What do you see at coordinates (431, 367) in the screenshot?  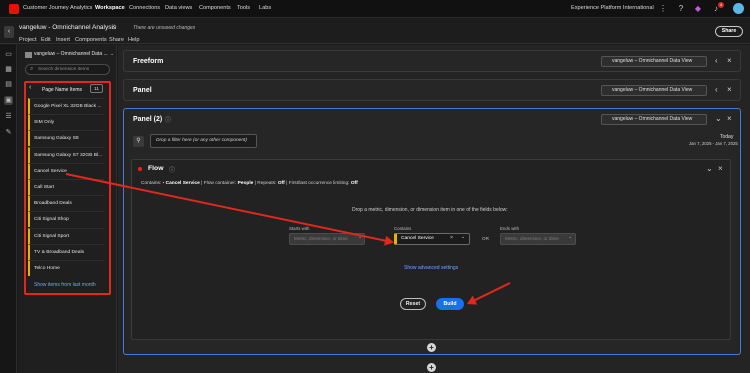 I see `add-panel-icon: +` at bounding box center [431, 367].